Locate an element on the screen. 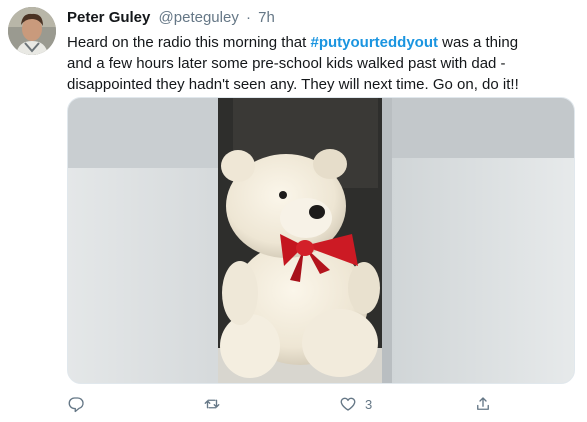 This screenshot has height=422, width=587. share-button is located at coordinates (483, 404).